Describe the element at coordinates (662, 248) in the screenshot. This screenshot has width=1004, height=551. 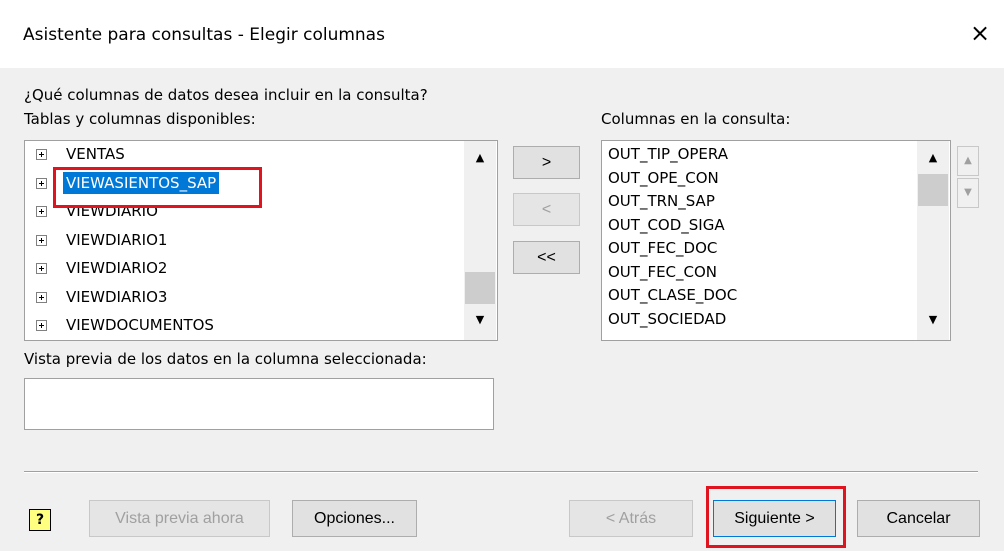
I see `list-item: OUT_FEC_DOC` at that location.